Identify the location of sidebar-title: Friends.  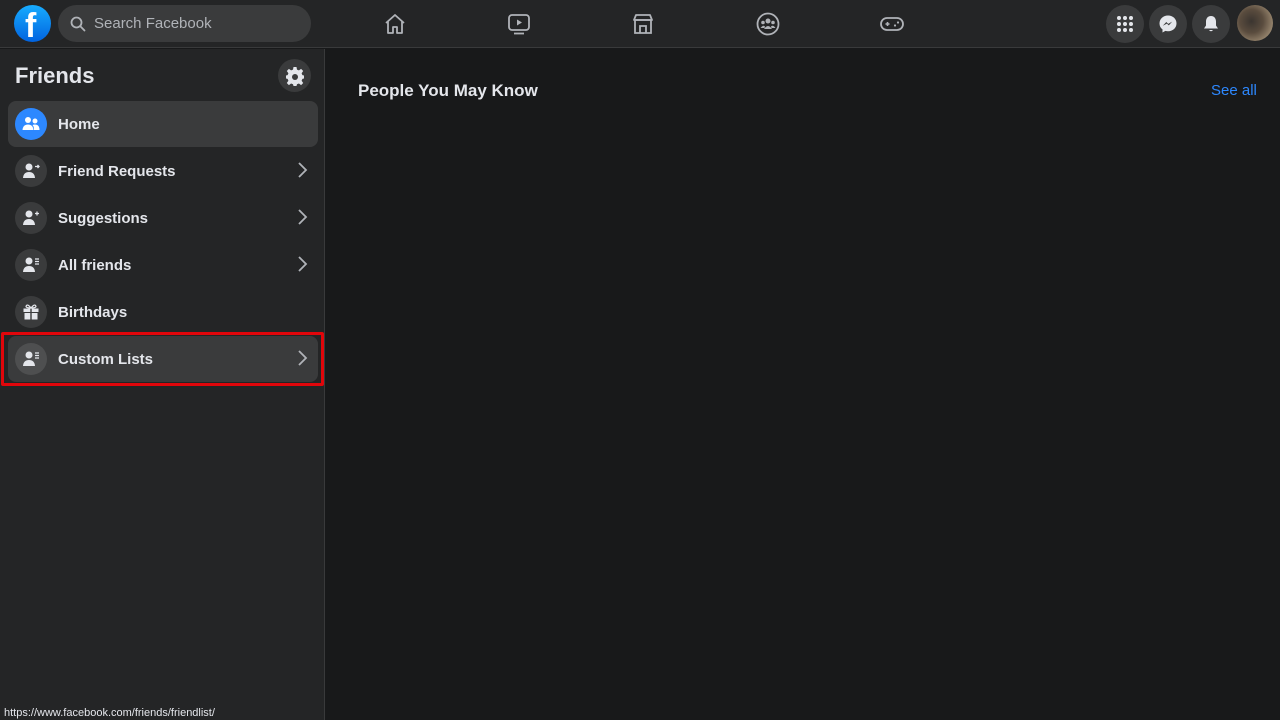
(55, 75).